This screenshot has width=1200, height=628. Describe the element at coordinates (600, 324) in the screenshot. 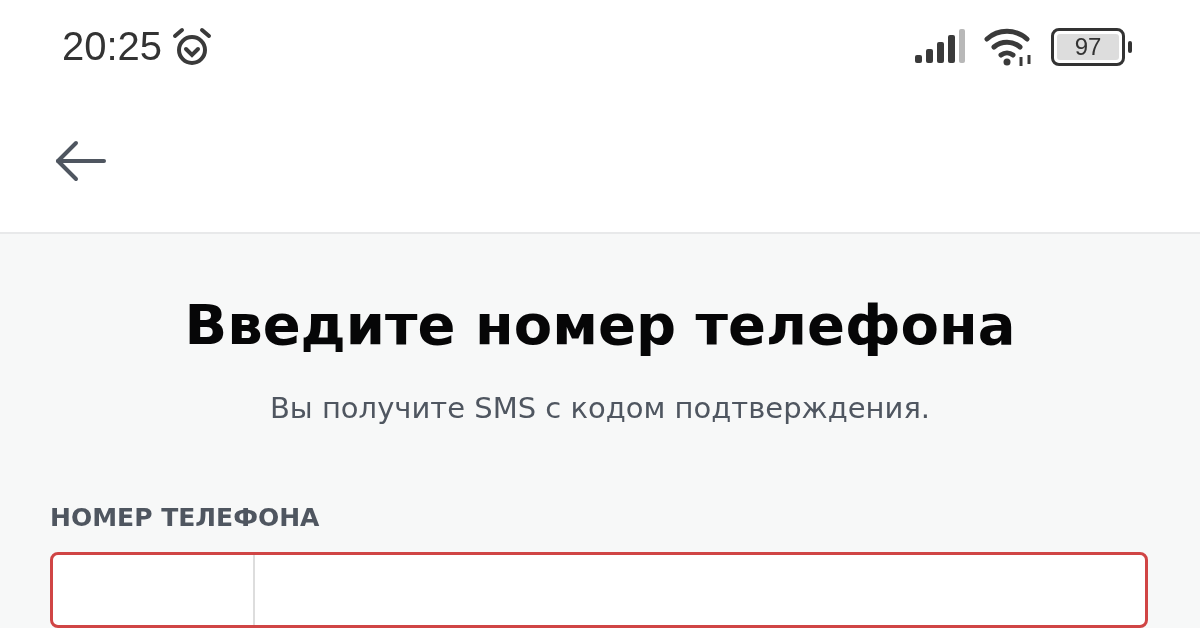

I see `page-title: Введите номер телефона` at that location.